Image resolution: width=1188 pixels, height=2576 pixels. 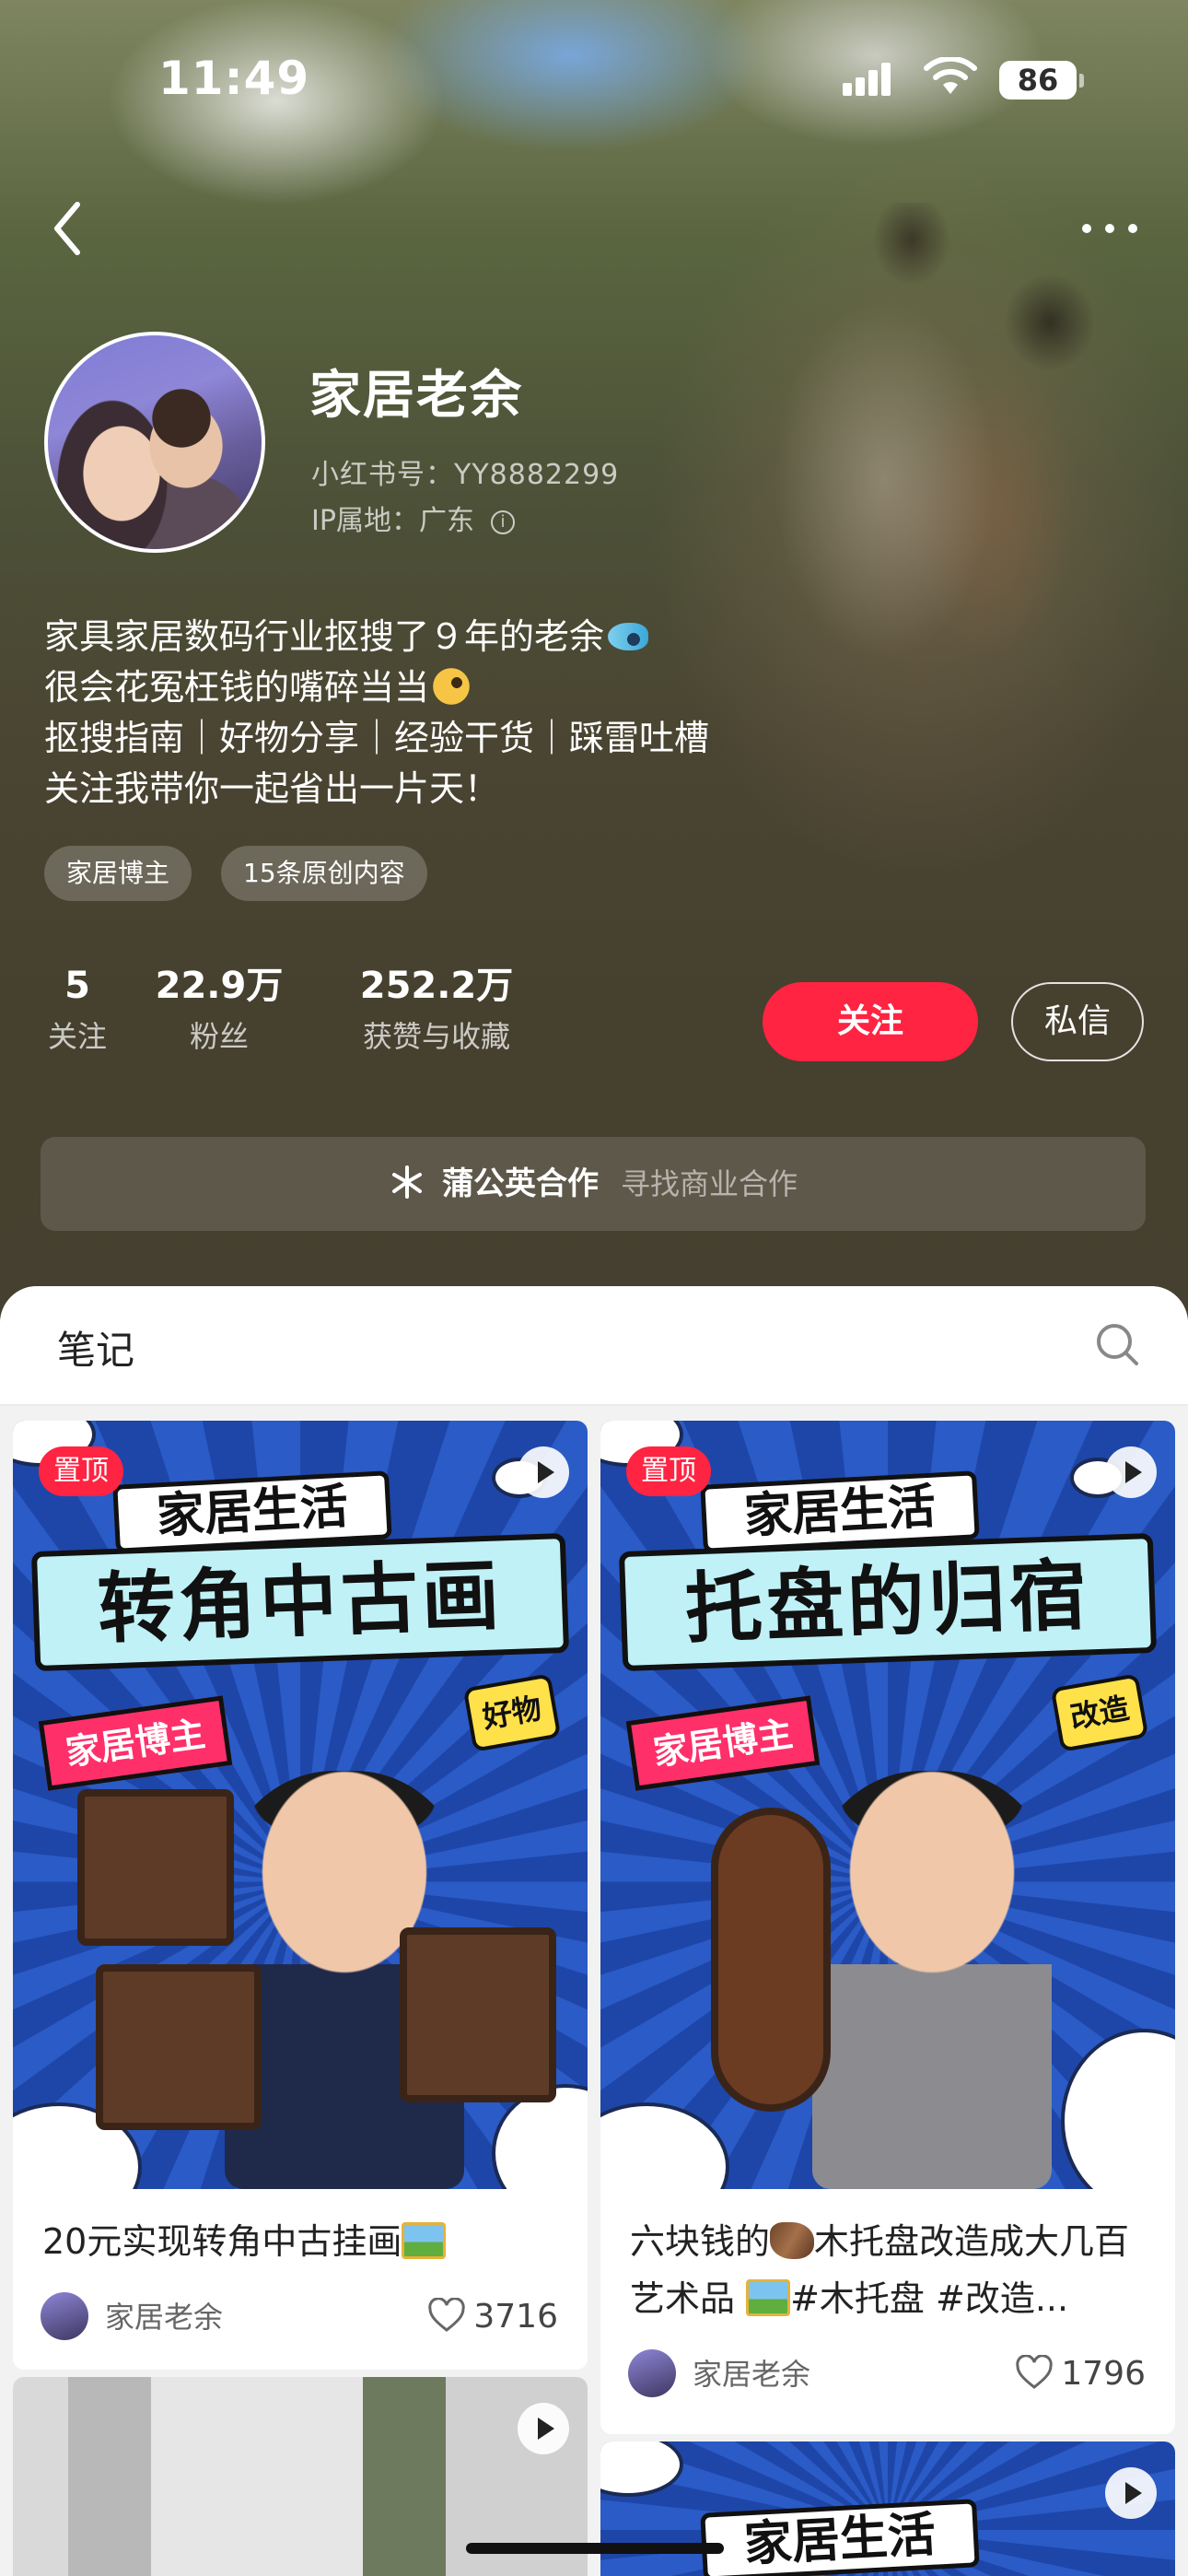 What do you see at coordinates (376, 687) in the screenshot?
I see `bio-line: 很会花冤枉钱的嘴碎当当` at bounding box center [376, 687].